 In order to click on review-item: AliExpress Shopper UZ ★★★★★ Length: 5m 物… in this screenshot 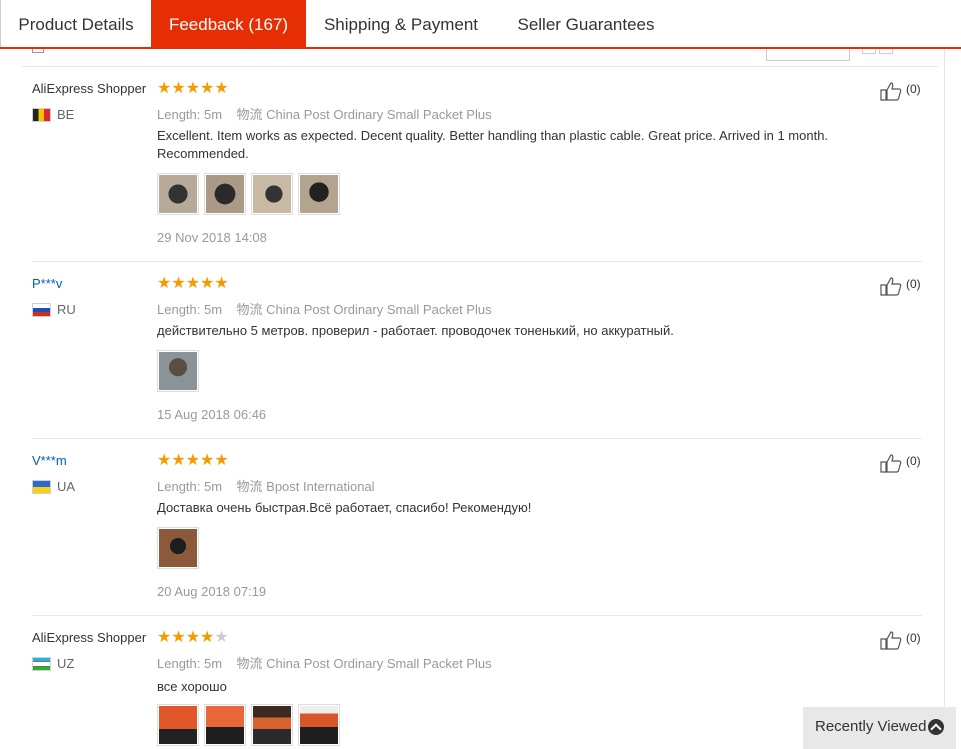, I will do `click(477, 689)`.